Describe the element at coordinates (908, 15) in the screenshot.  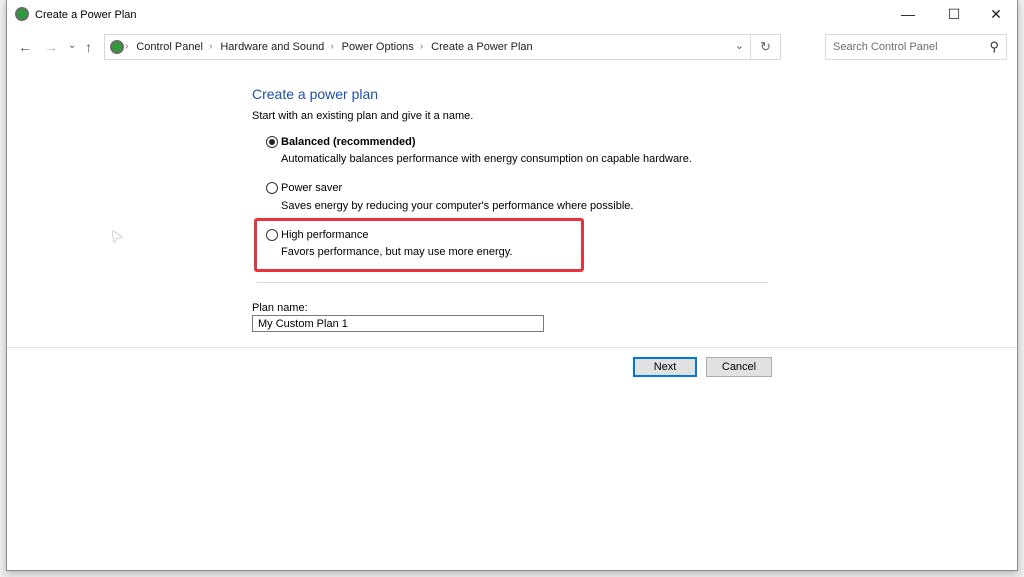
I see `minimize-button: —` at that location.